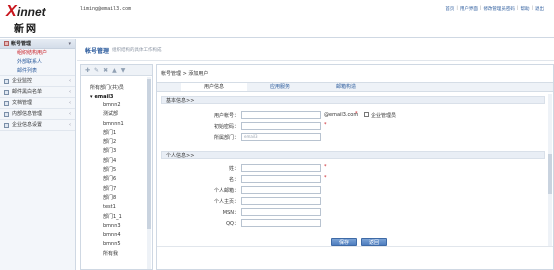  What do you see at coordinates (281, 223) in the screenshot?
I see `qq-input` at bounding box center [281, 223].